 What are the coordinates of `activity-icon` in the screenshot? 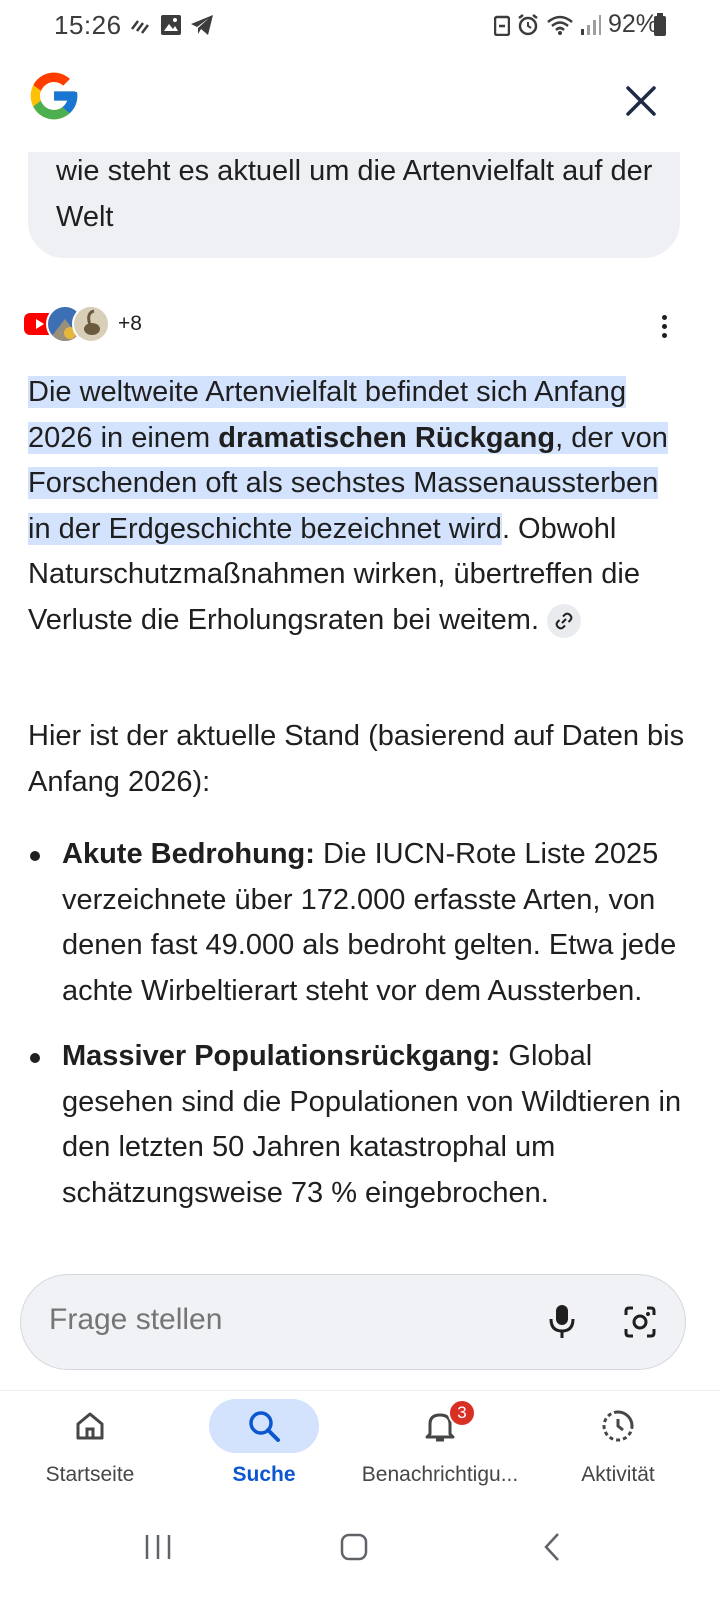 It's located at (618, 1426).